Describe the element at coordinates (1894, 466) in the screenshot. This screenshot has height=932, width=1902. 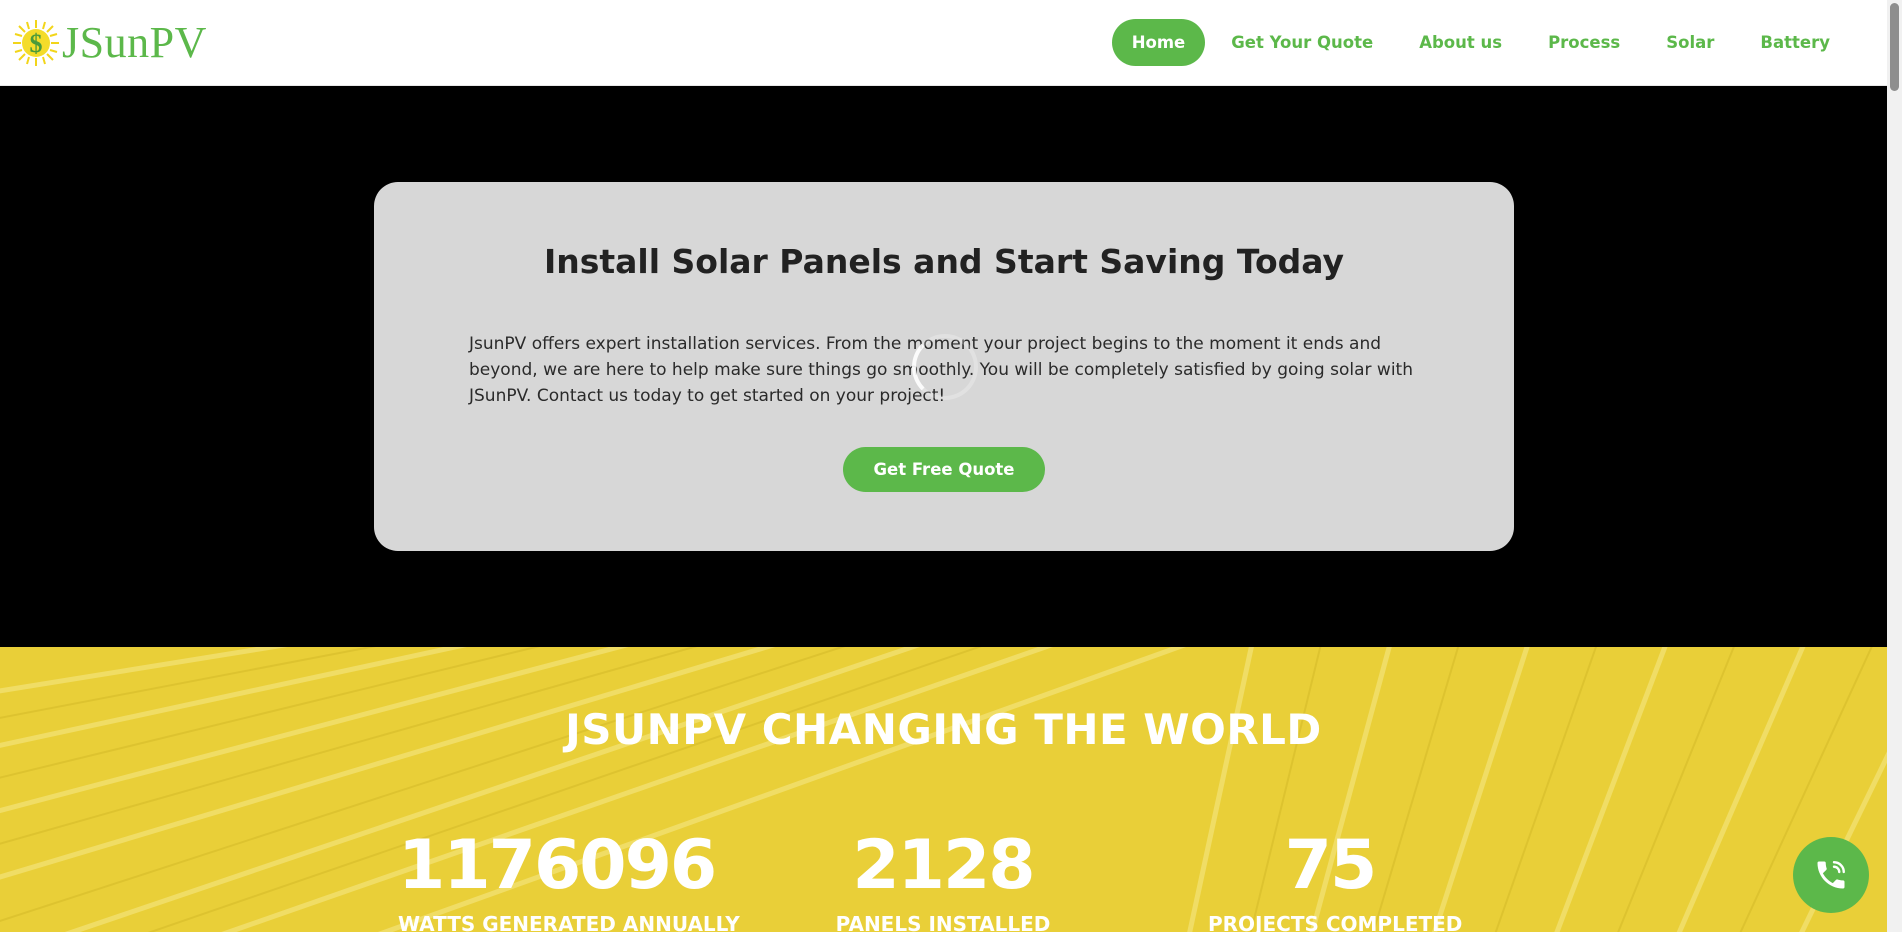
I see `page-scrollbar` at that location.